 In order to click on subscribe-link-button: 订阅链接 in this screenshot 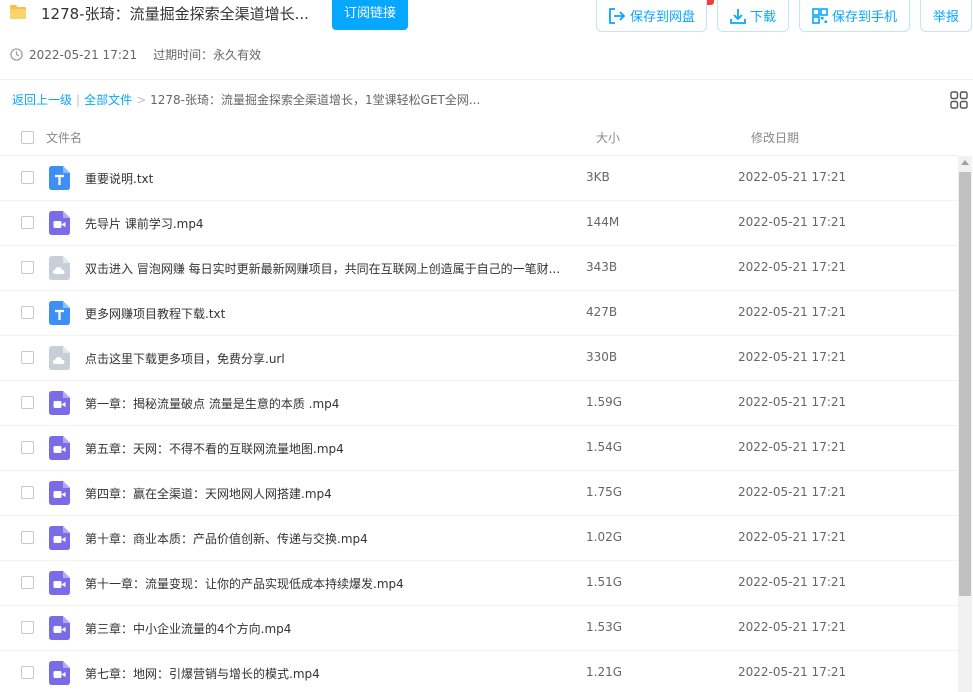, I will do `click(370, 15)`.